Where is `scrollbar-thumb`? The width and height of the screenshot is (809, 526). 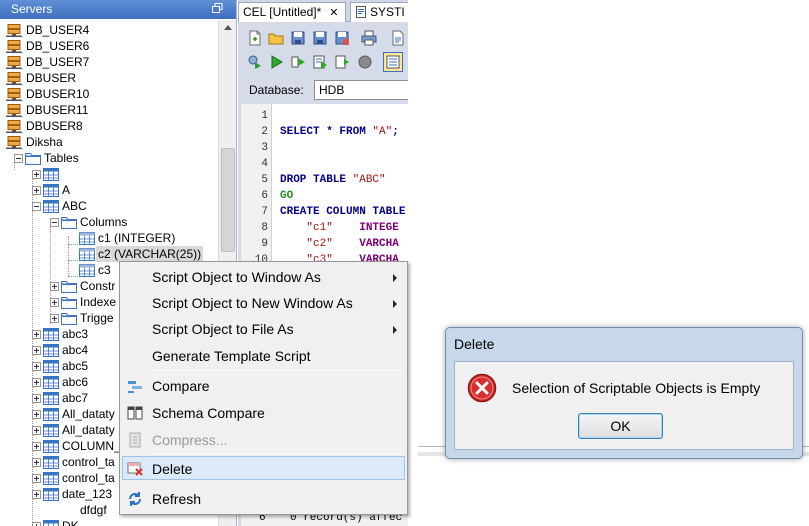 scrollbar-thumb is located at coordinates (228, 200).